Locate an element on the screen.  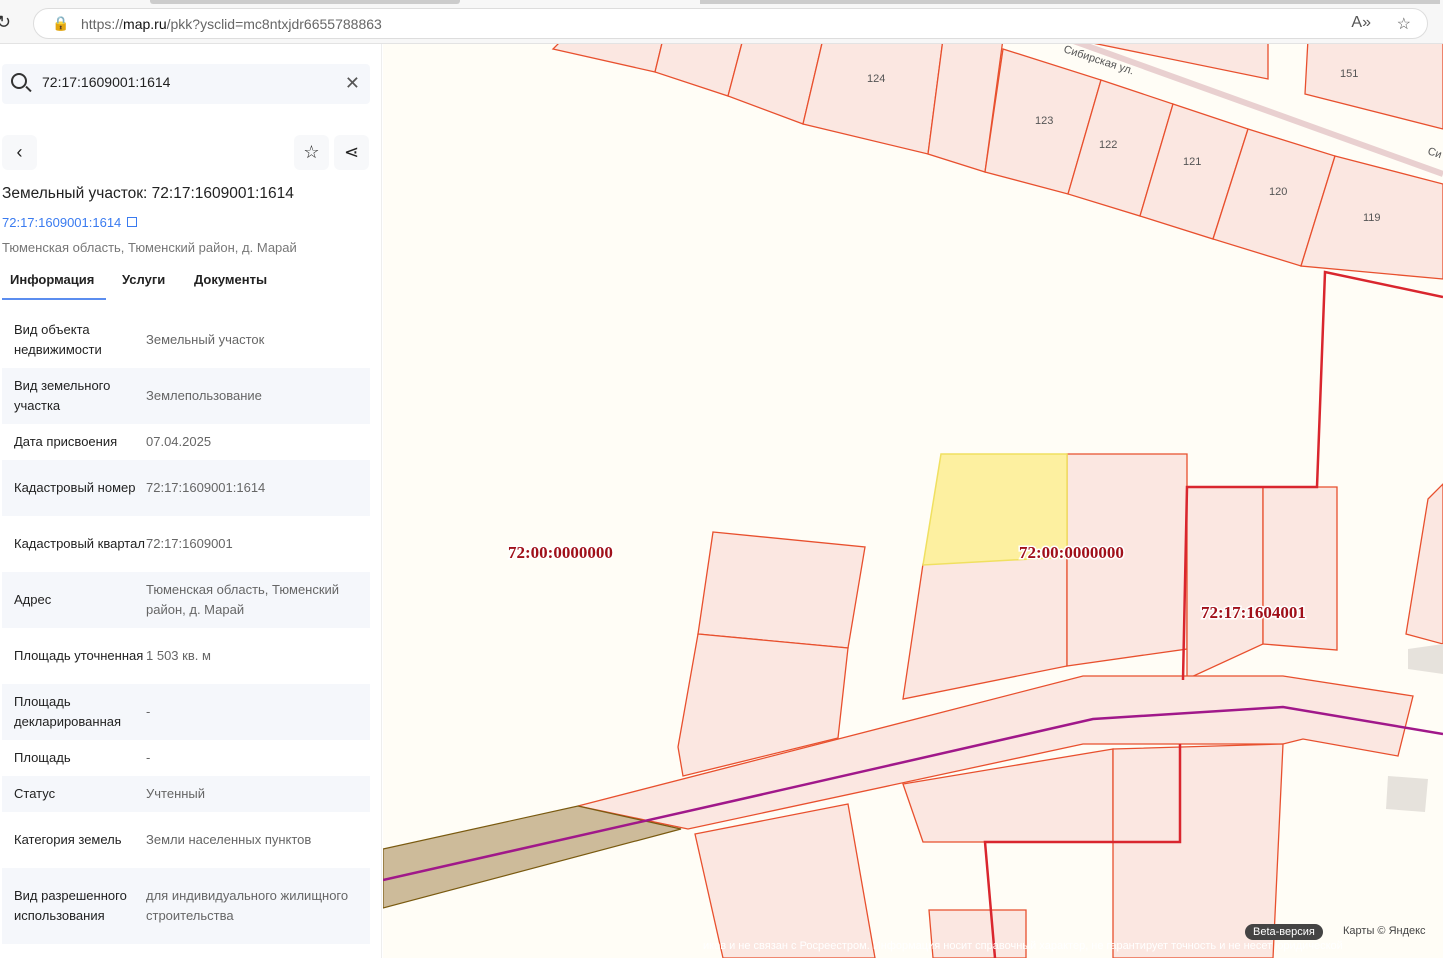
object-title: Земельный участок: 72:17:1609001:1614 is located at coordinates (148, 193).